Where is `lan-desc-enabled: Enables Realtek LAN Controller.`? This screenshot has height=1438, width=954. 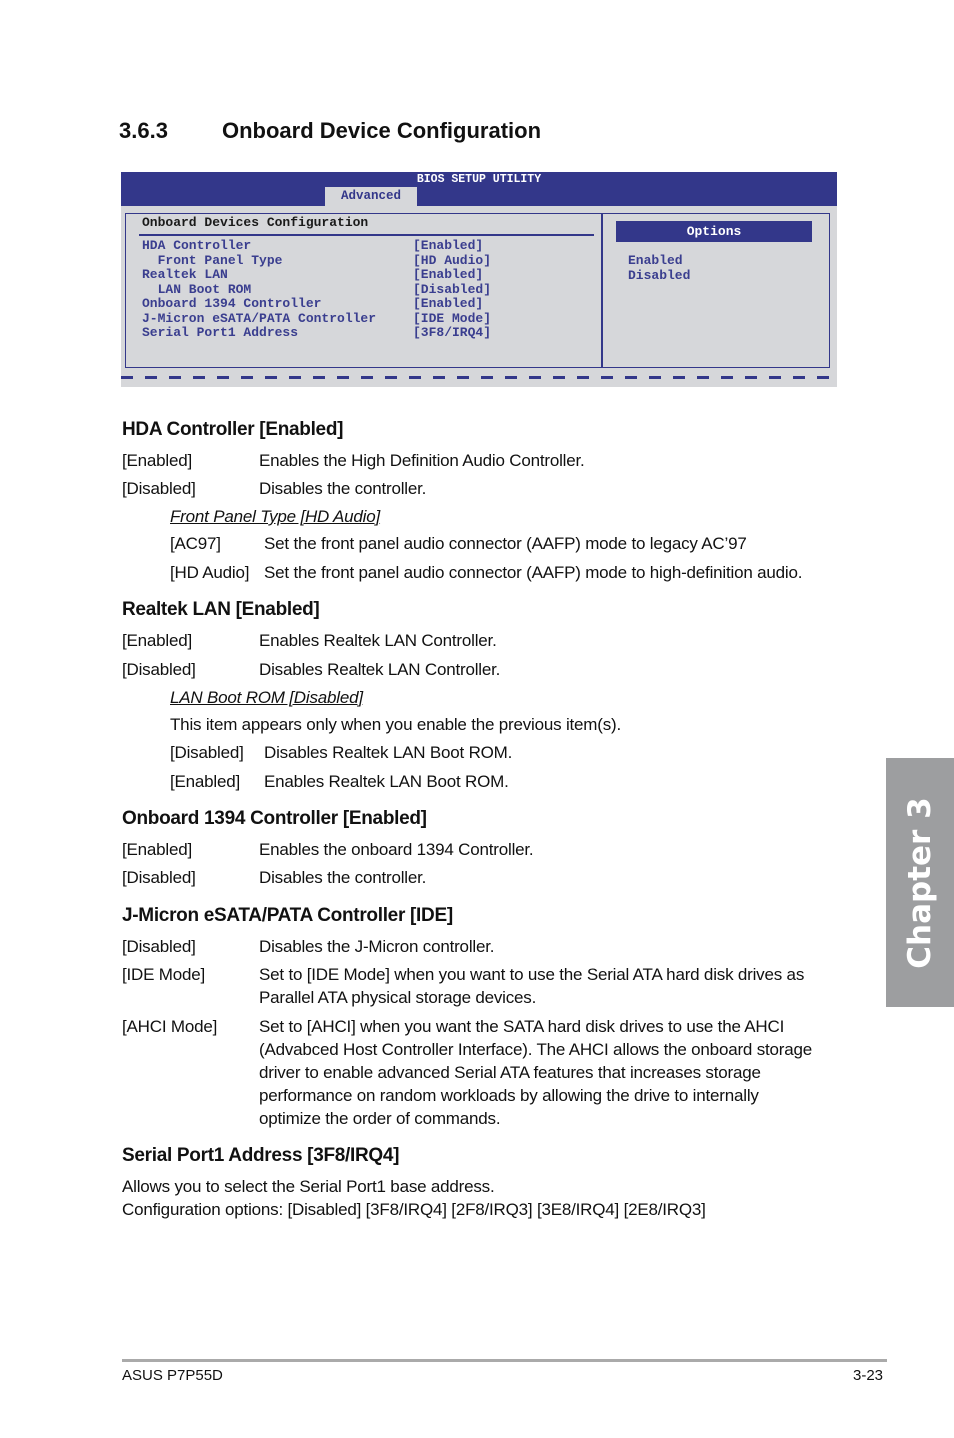
lan-desc-enabled: Enables Realtek LAN Controller. is located at coordinates (378, 640).